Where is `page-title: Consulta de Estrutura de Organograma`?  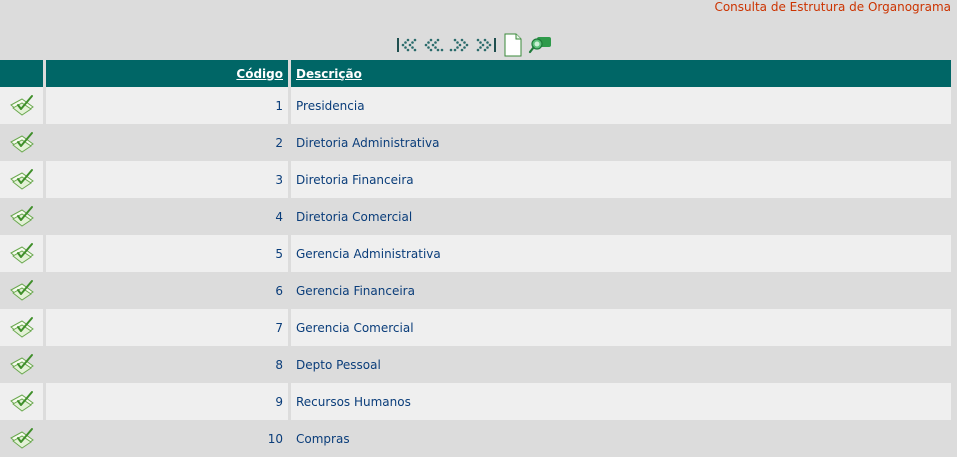
page-title: Consulta de Estrutura de Organograma is located at coordinates (832, 7).